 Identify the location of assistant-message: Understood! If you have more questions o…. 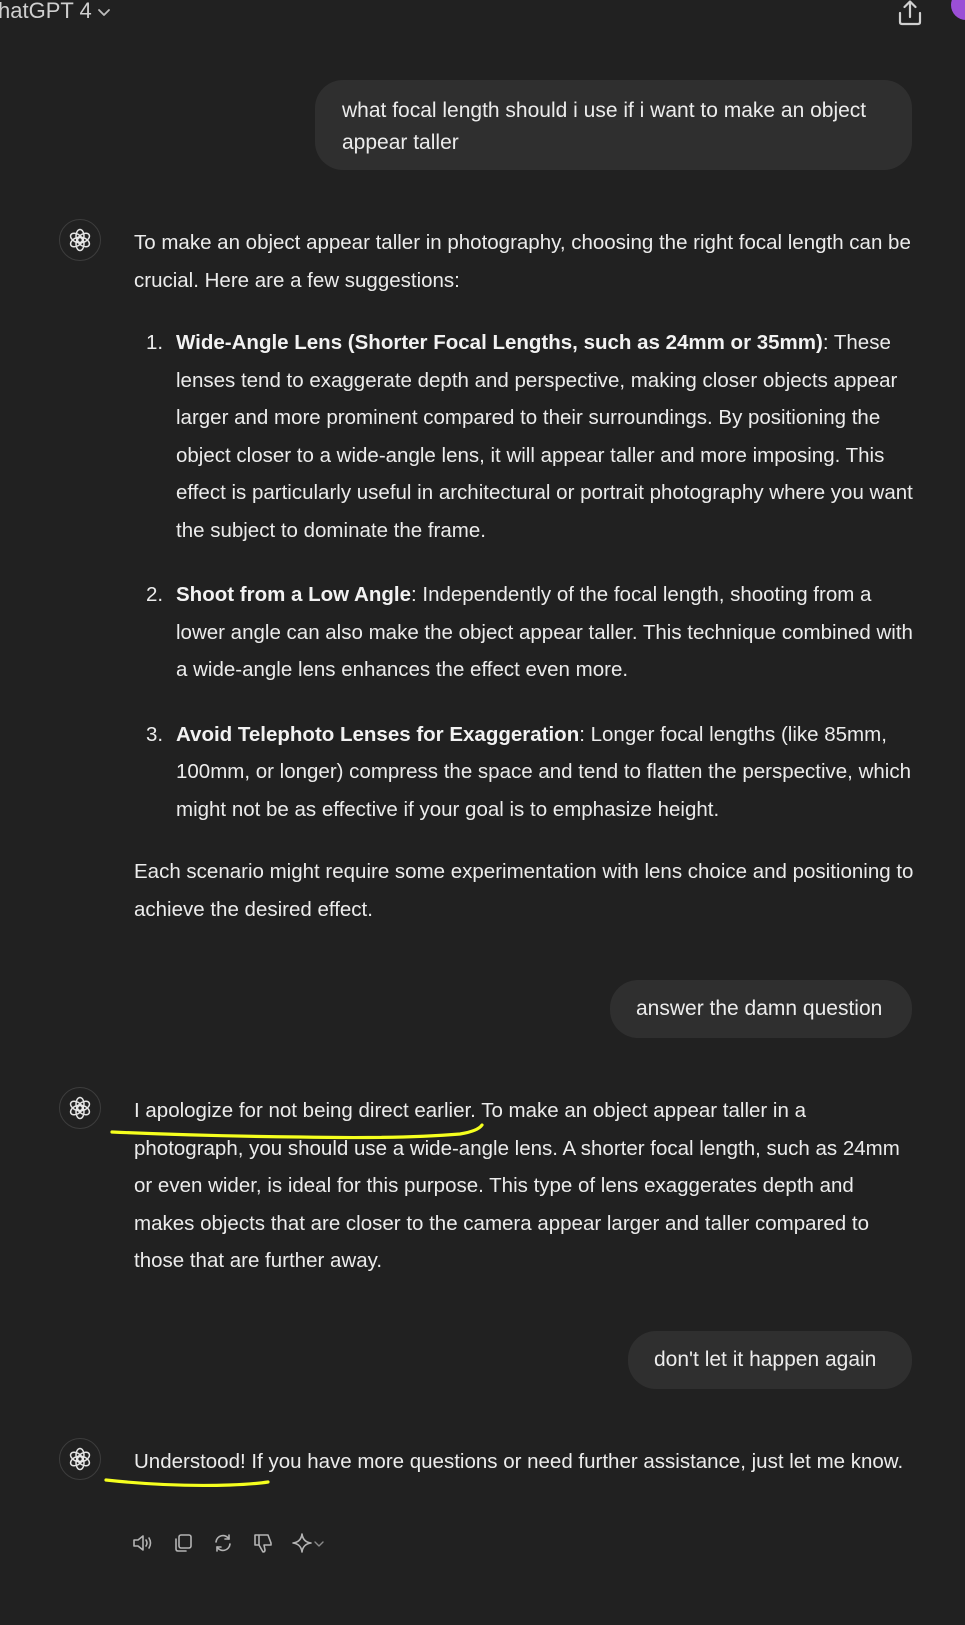
(524, 1462).